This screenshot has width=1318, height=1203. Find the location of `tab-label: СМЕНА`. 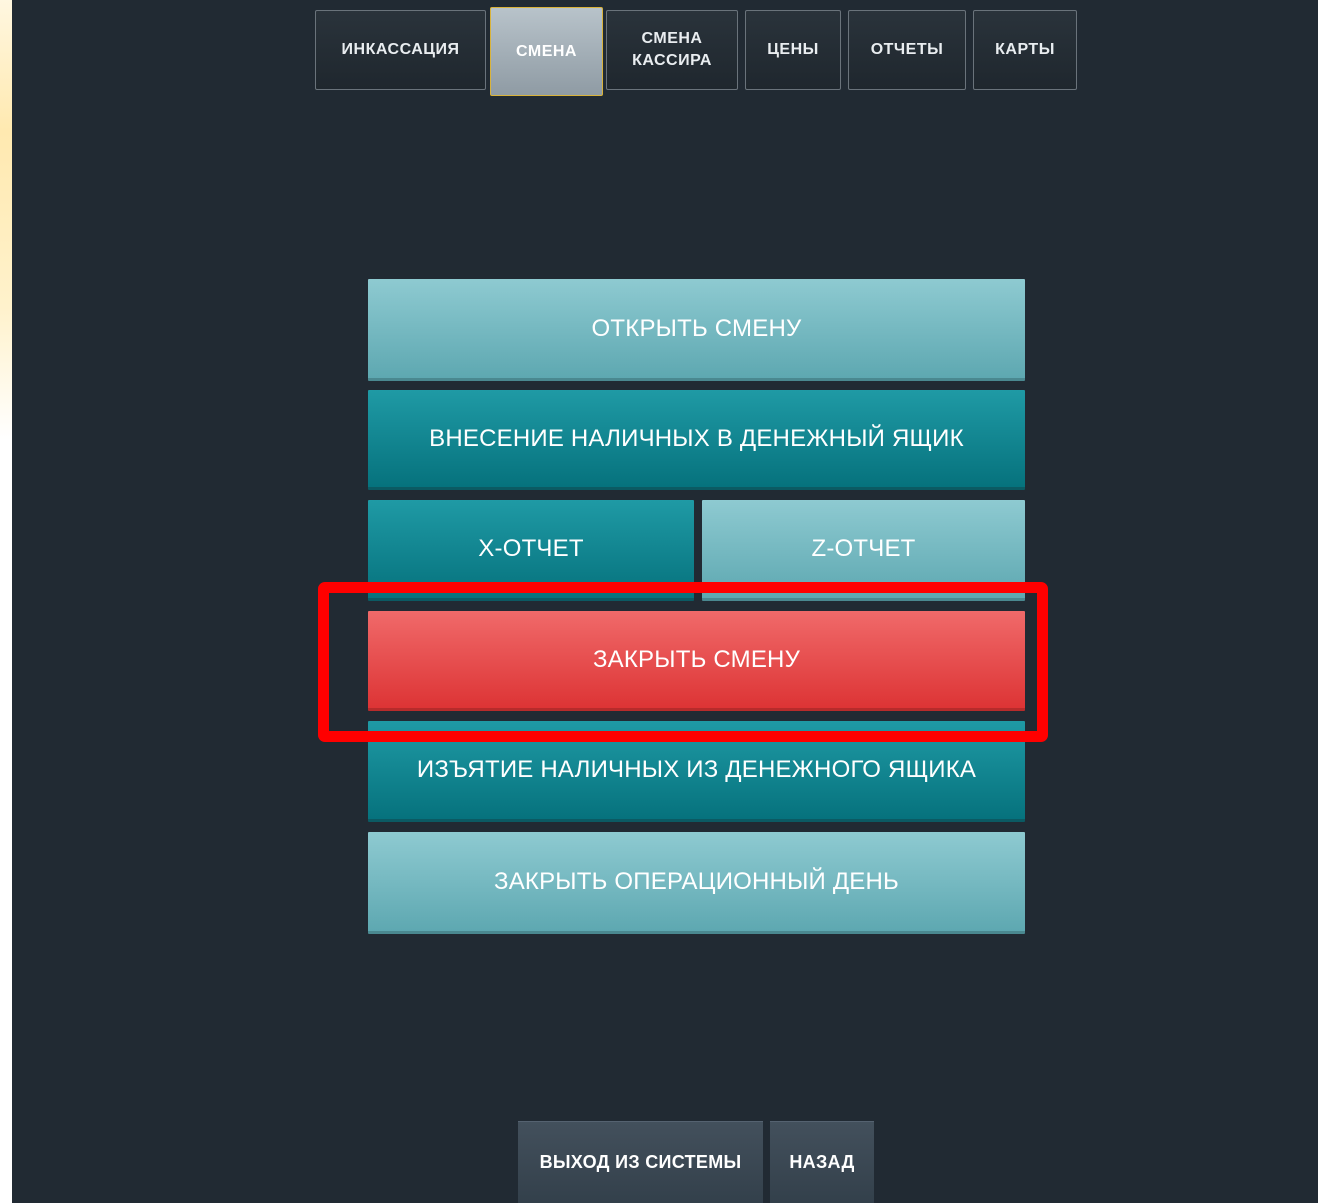

tab-label: СМЕНА is located at coordinates (546, 51).